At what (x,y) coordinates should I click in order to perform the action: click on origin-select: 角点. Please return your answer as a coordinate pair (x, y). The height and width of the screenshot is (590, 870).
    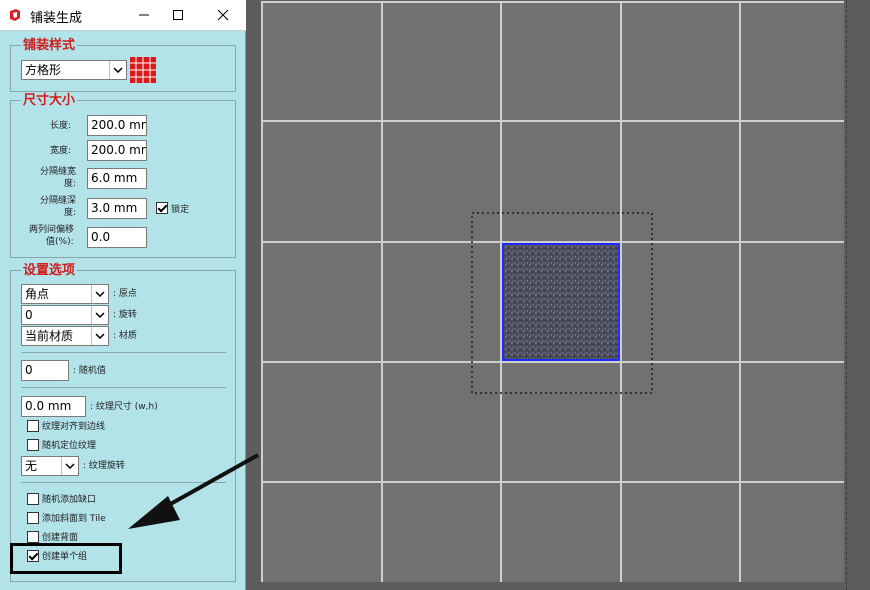
    Looking at the image, I should click on (65, 294).